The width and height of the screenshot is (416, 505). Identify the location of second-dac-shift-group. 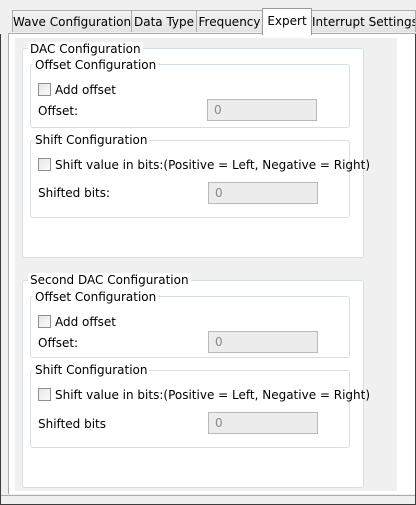
(190, 409).